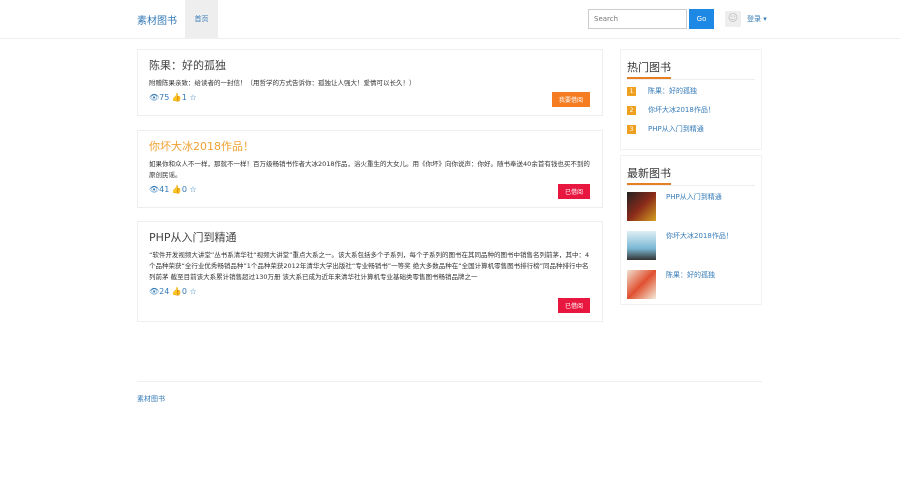 The height and width of the screenshot is (481, 900). What do you see at coordinates (184, 97) in the screenshot?
I see `like-count: 1` at bounding box center [184, 97].